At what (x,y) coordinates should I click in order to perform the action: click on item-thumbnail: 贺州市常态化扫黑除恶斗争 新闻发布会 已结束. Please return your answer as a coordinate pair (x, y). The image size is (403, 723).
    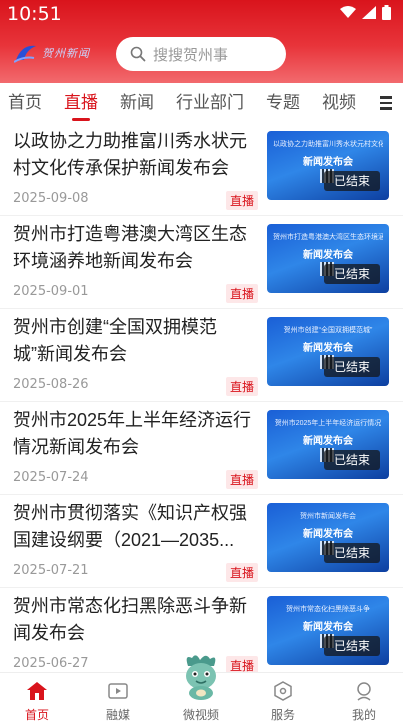
    Looking at the image, I should click on (328, 630).